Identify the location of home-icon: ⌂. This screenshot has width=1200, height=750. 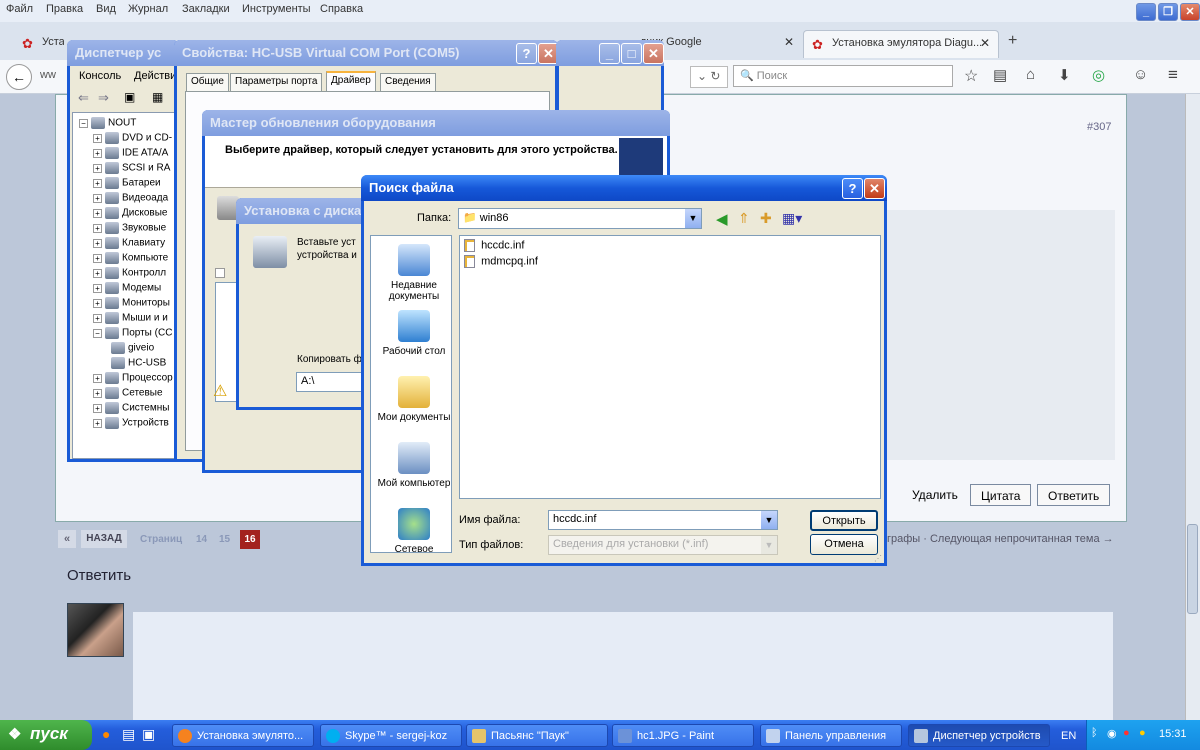
(1030, 74).